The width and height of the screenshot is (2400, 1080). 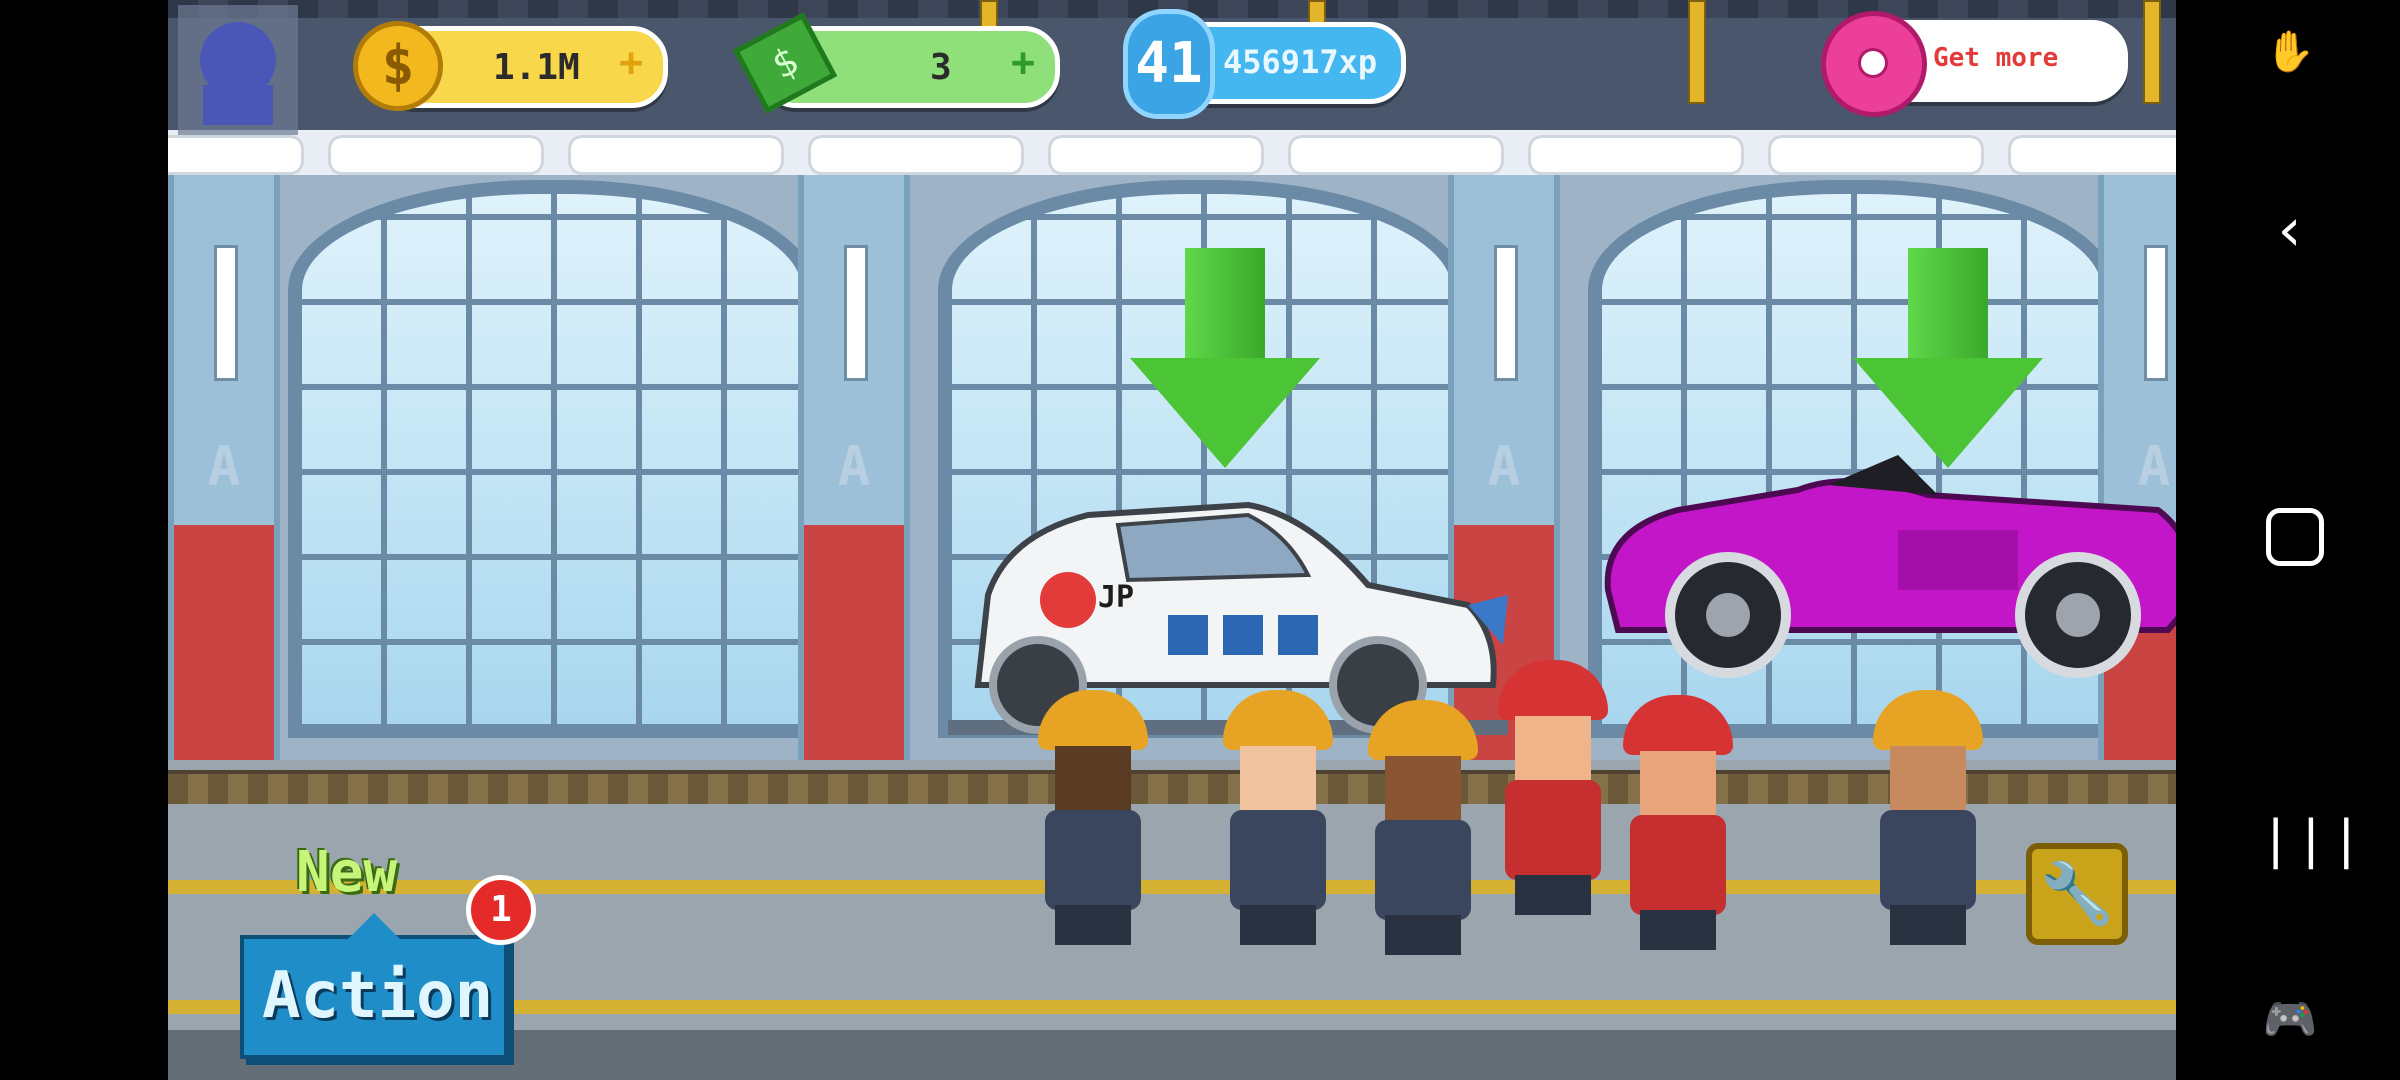 What do you see at coordinates (501, 910) in the screenshot?
I see `notification-badge: 1` at bounding box center [501, 910].